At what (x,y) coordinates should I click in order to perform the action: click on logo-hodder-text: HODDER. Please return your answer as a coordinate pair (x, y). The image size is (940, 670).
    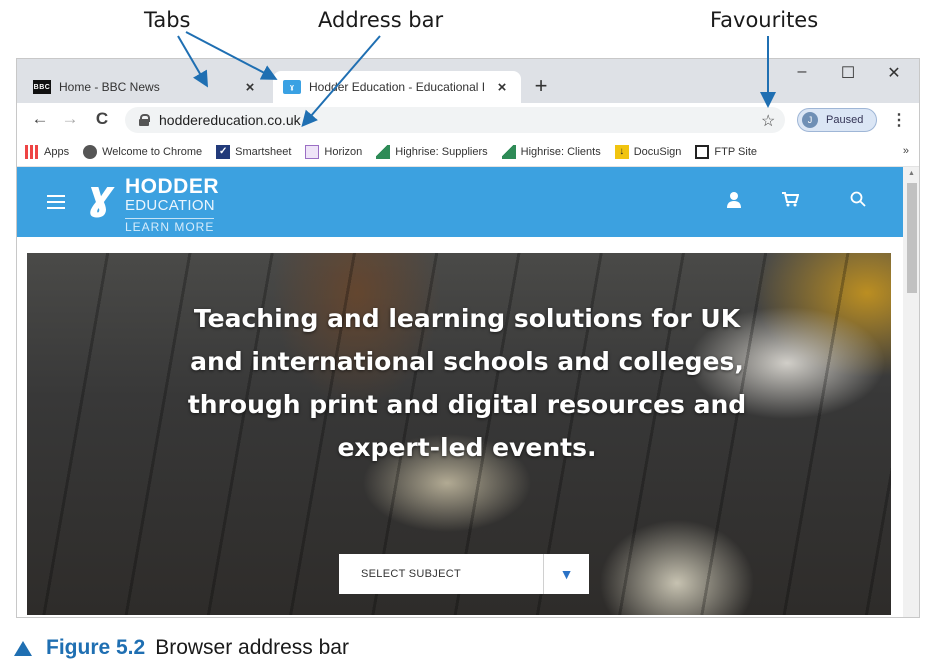
    Looking at the image, I should click on (172, 187).